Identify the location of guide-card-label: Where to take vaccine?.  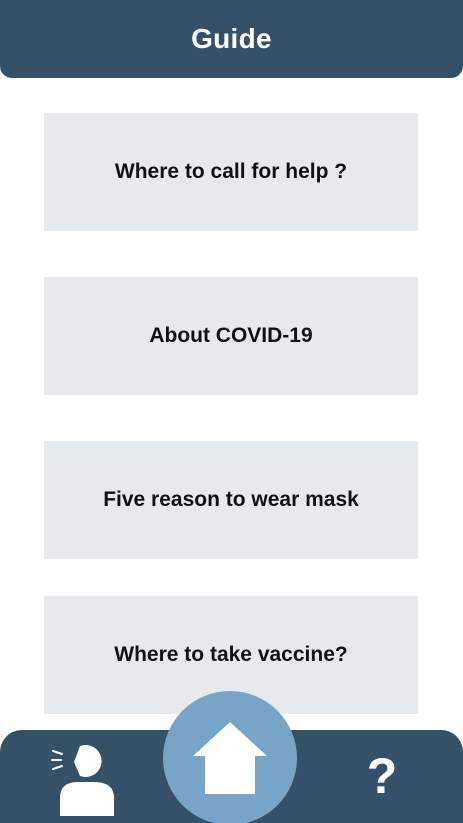
(231, 654).